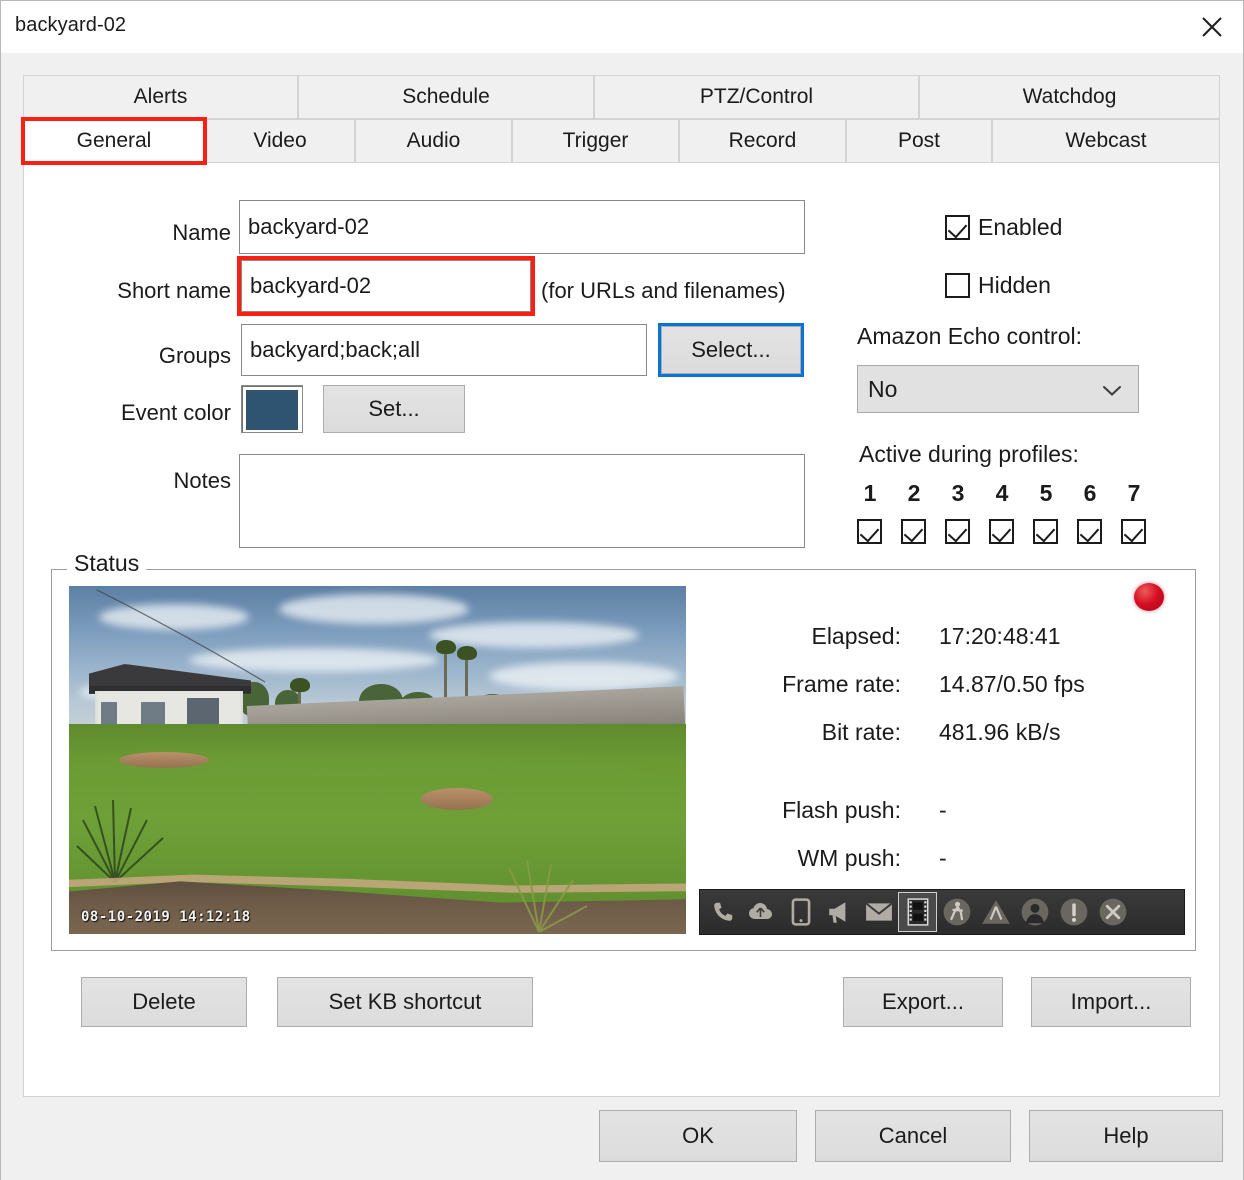 Image resolution: width=1244 pixels, height=1180 pixels. I want to click on short-name-hint: (for URLs and filenames), so click(663, 290).